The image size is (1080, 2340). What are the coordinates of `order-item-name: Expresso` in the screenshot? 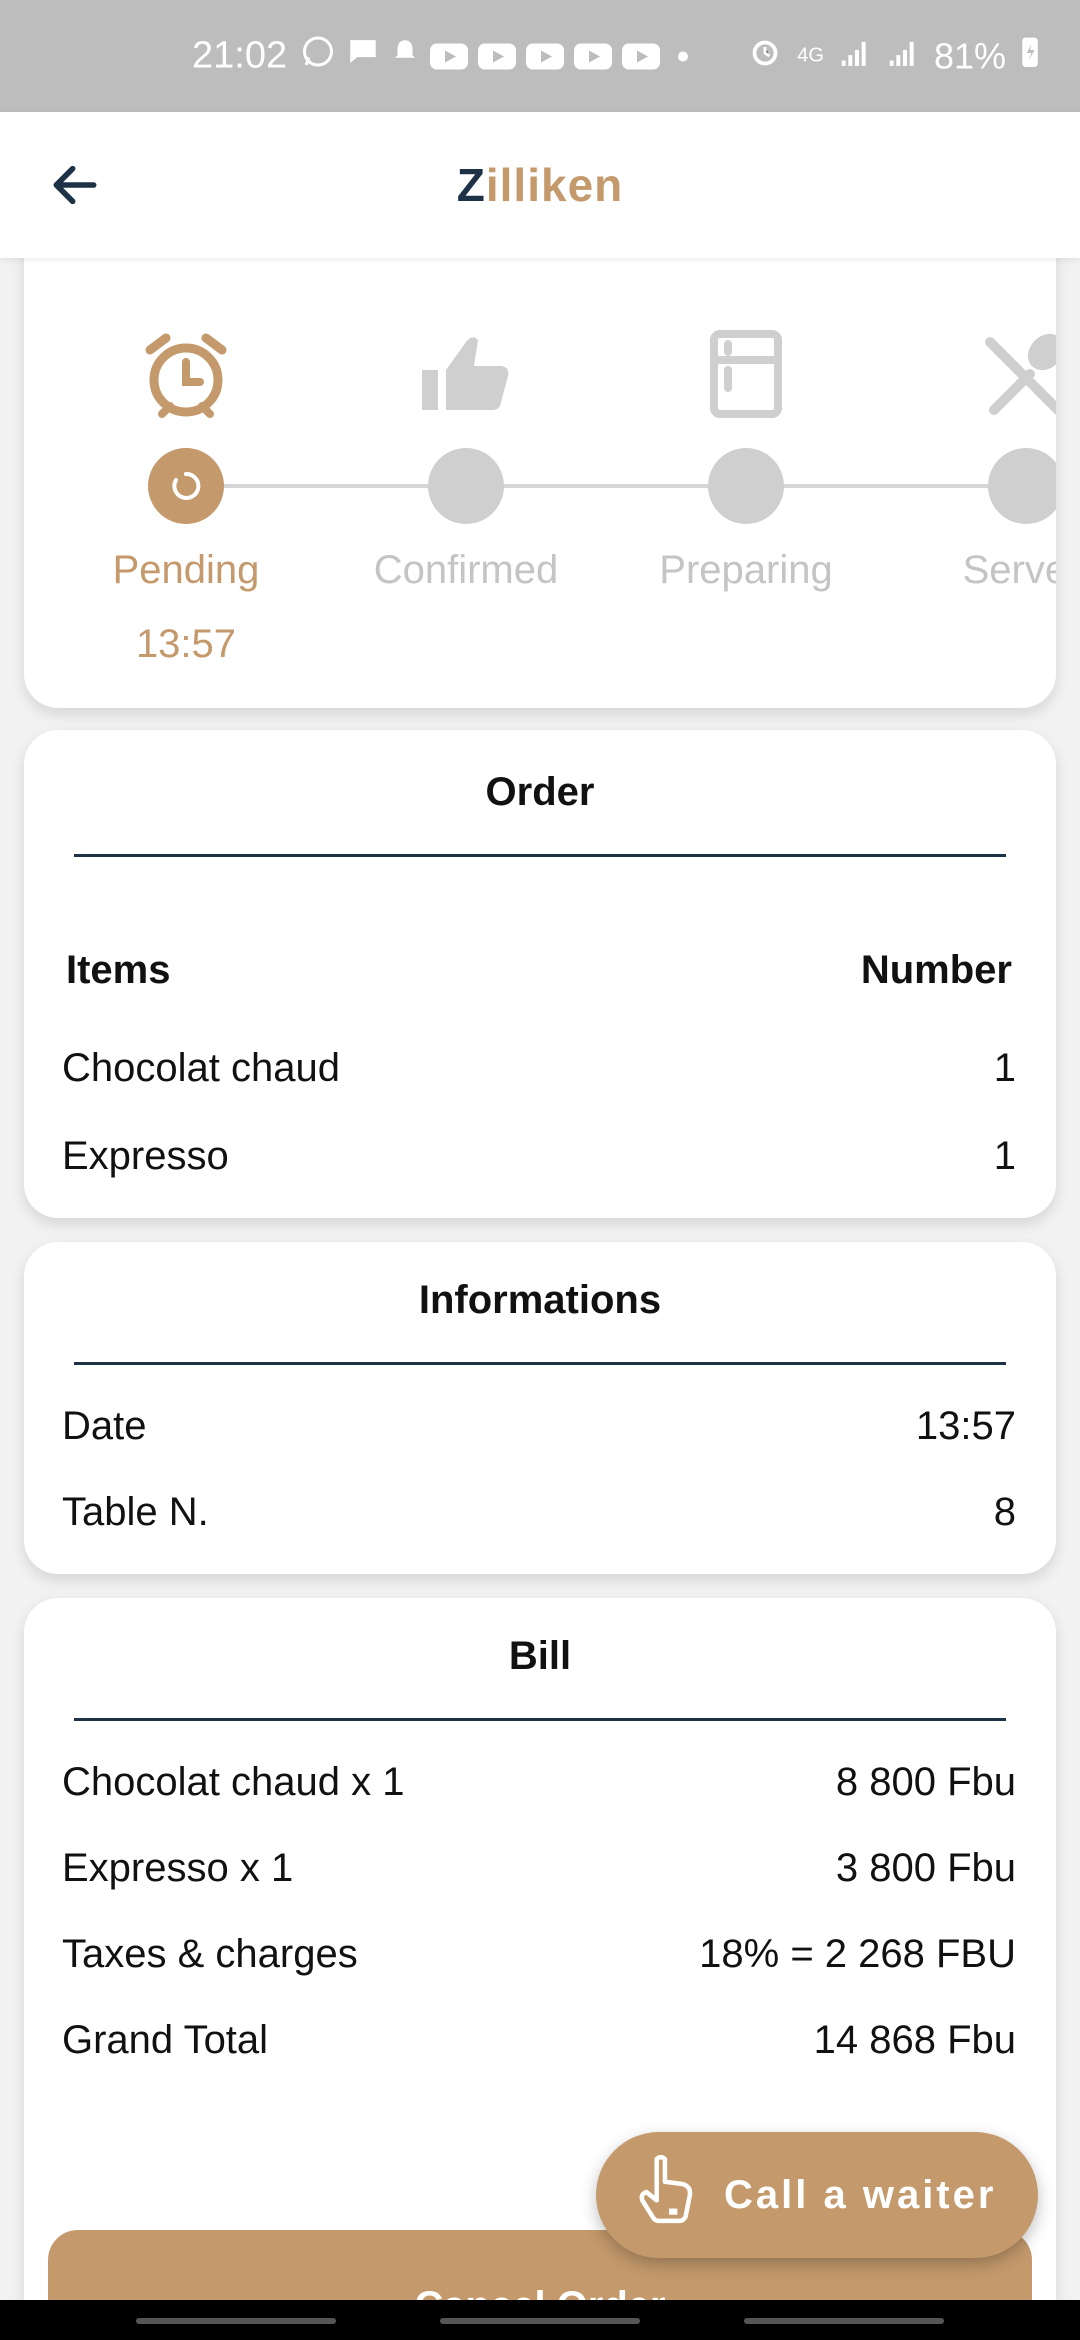 It's located at (145, 1156).